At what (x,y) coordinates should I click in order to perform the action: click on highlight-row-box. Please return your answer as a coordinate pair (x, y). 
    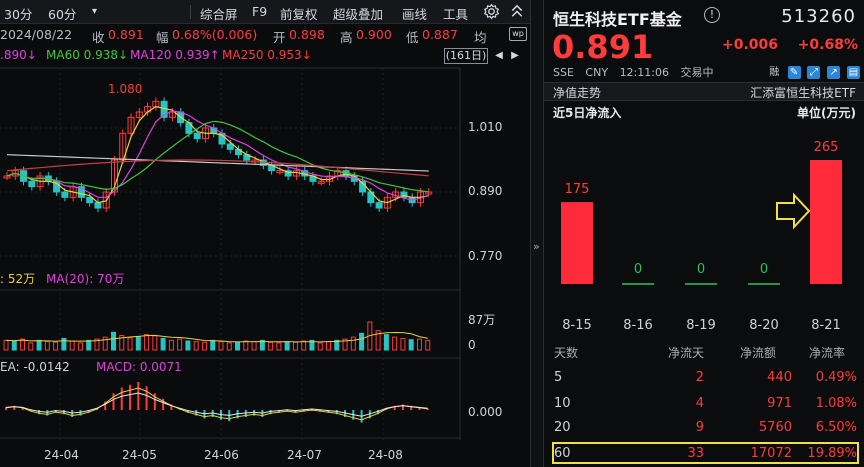
    Looking at the image, I should click on (705, 453).